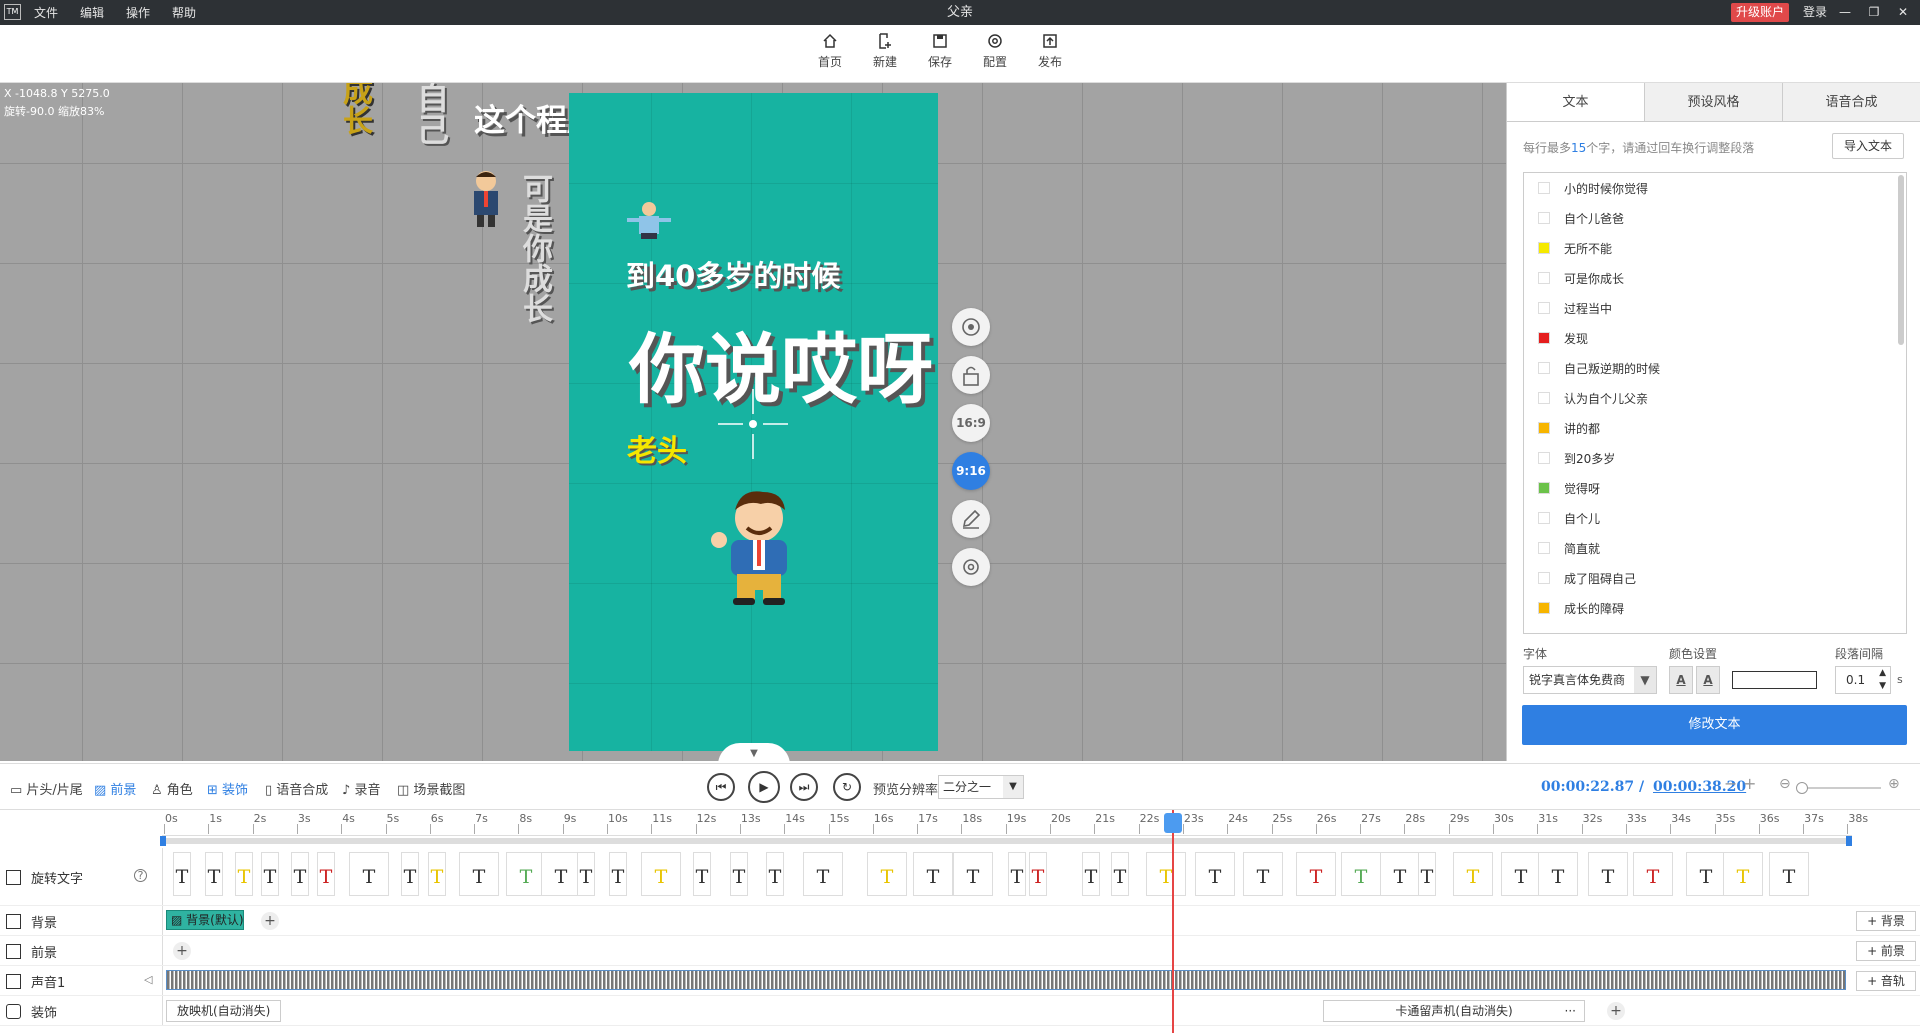  I want to click on lock-button, so click(971, 375).